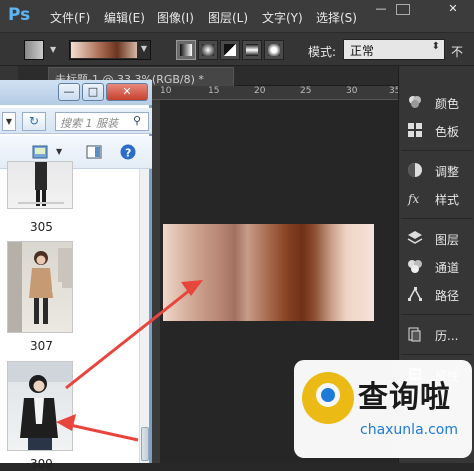  Describe the element at coordinates (404, 397) in the screenshot. I see `watermark-title: 查询啦` at that location.